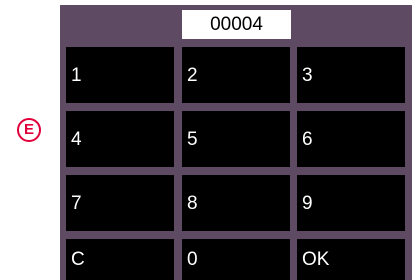 This screenshot has width=414, height=280. What do you see at coordinates (120, 259) in the screenshot?
I see `clear-key: C` at bounding box center [120, 259].